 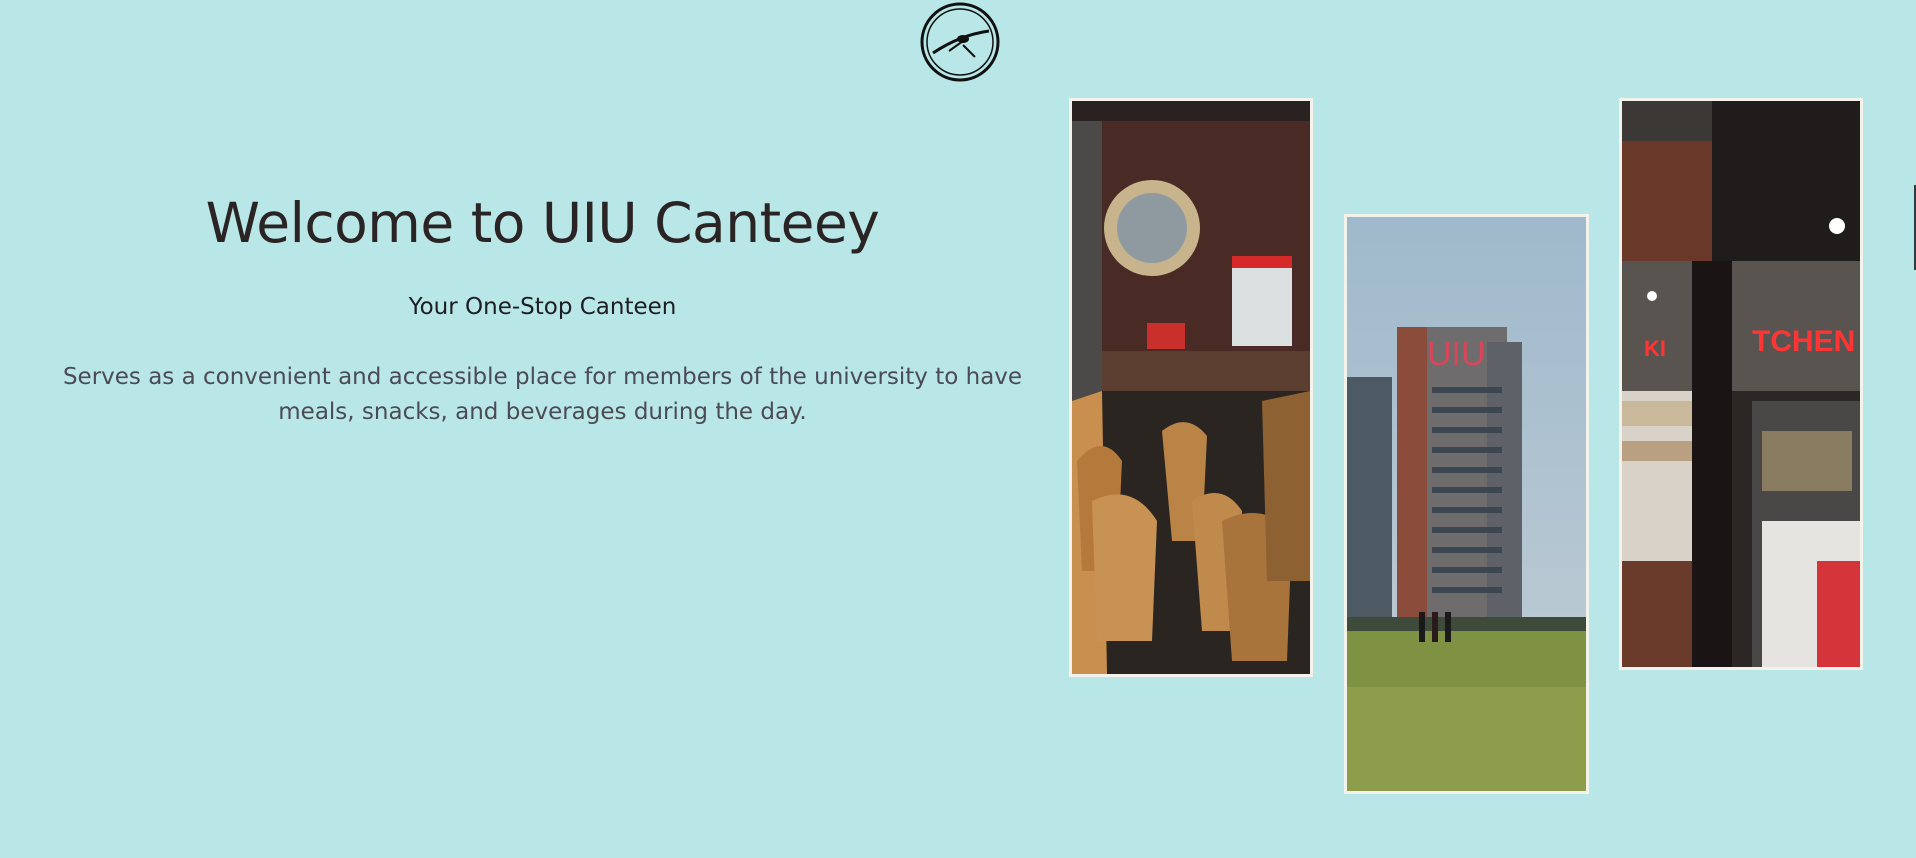 I want to click on canteen-seating-picture, so click(x=1191, y=387).